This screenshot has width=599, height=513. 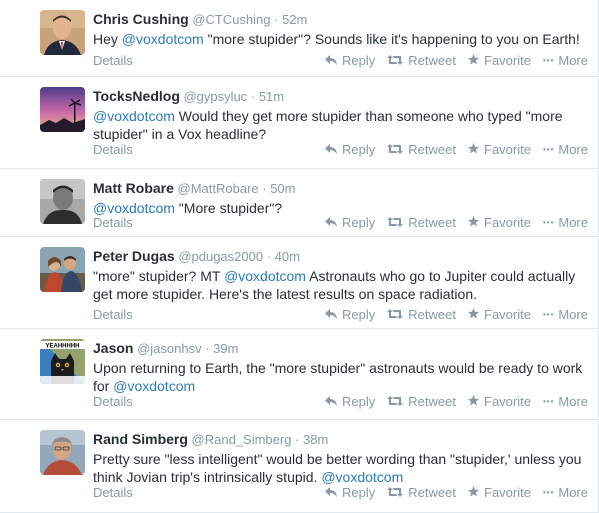 I want to click on tweet-header: Rand Simberg @Rand_Simberg · 38m, so click(x=340, y=439).